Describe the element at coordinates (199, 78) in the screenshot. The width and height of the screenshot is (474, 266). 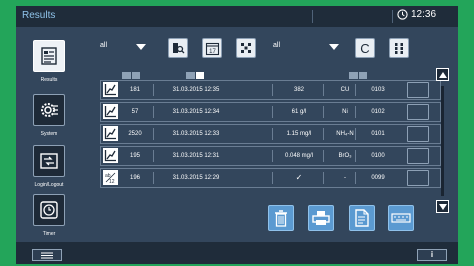
I see `sort-asc-active-icon` at that location.